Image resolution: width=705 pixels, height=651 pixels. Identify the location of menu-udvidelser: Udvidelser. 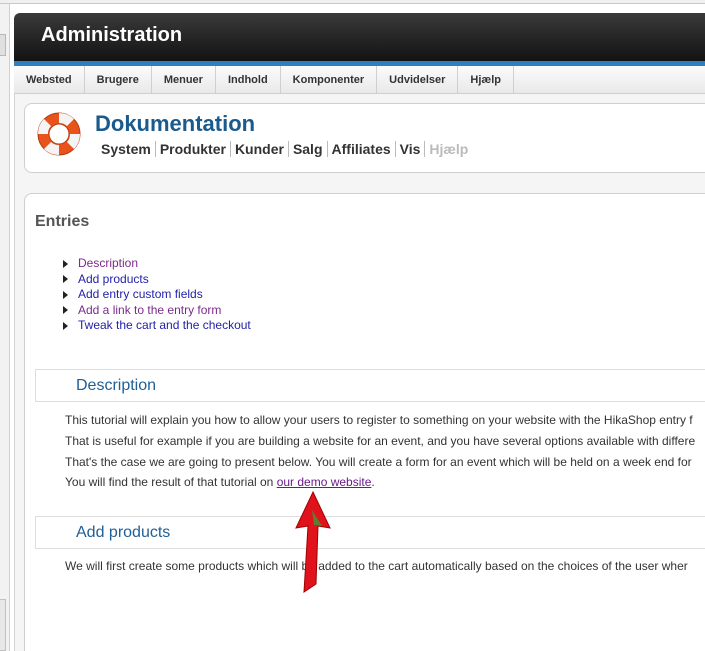
(418, 79).